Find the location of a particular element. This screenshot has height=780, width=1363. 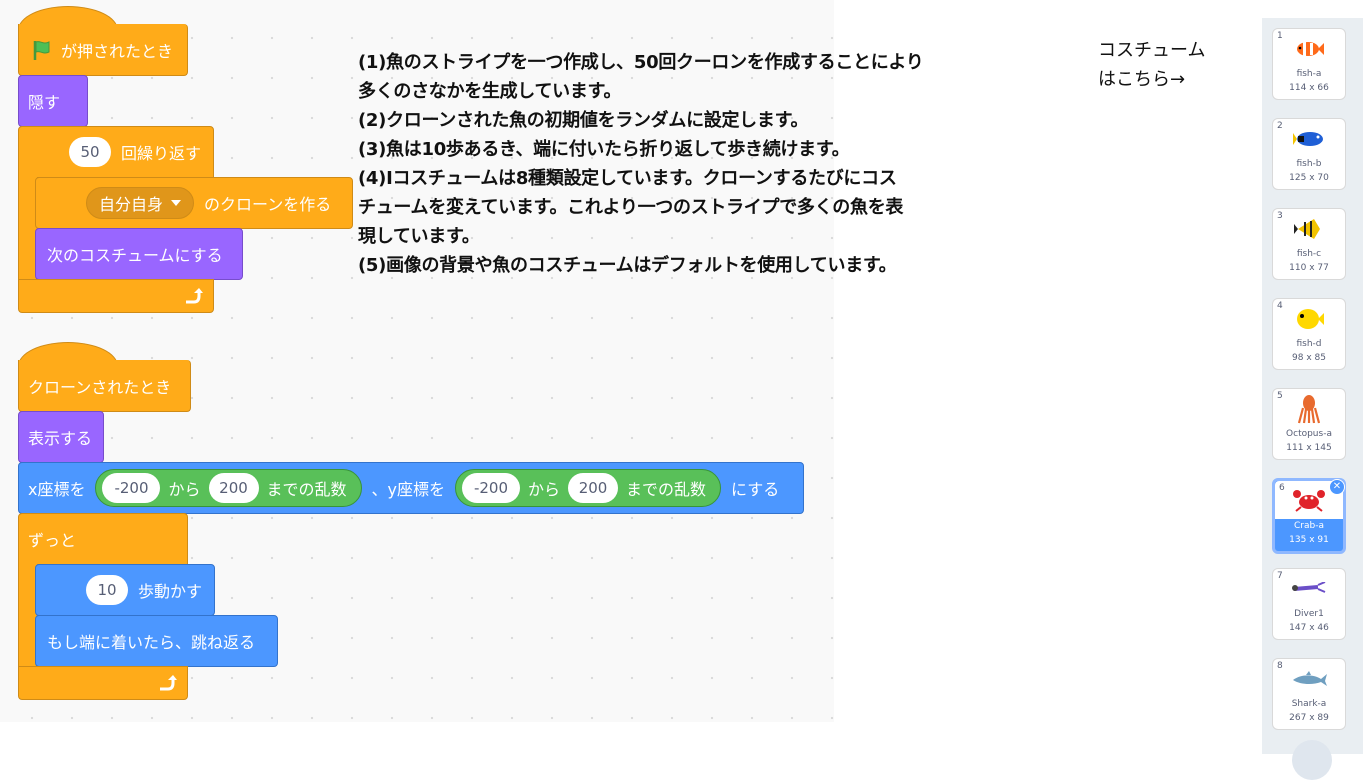

costume-size: 98 x 85 is located at coordinates (1309, 358).